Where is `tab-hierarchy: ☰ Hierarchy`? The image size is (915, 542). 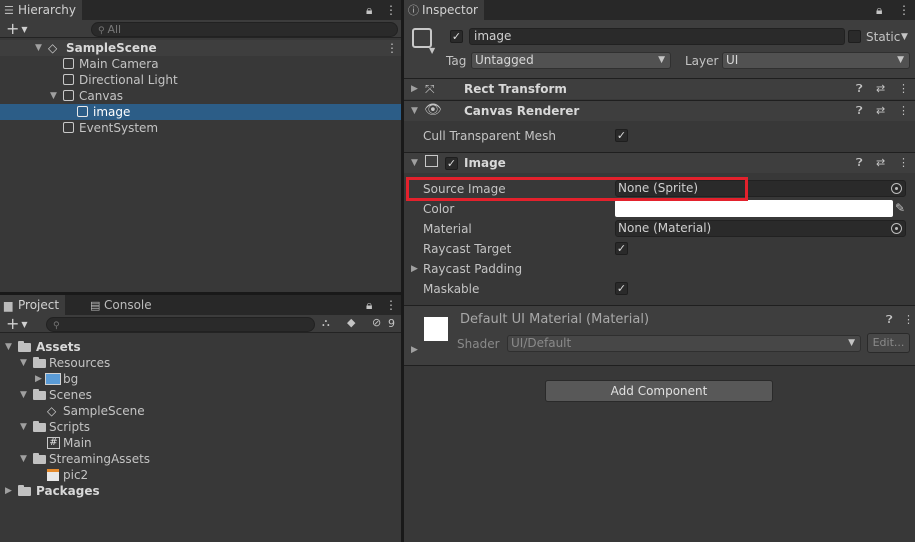
tab-hierarchy: ☰ Hierarchy is located at coordinates (41, 10).